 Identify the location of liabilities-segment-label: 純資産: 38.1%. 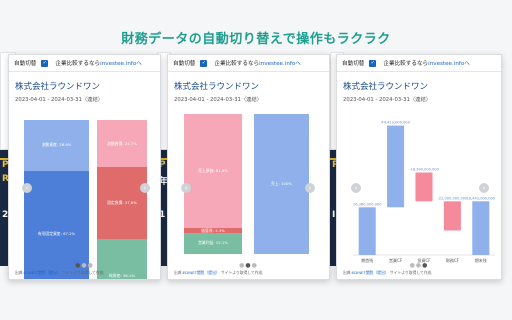
(122, 275).